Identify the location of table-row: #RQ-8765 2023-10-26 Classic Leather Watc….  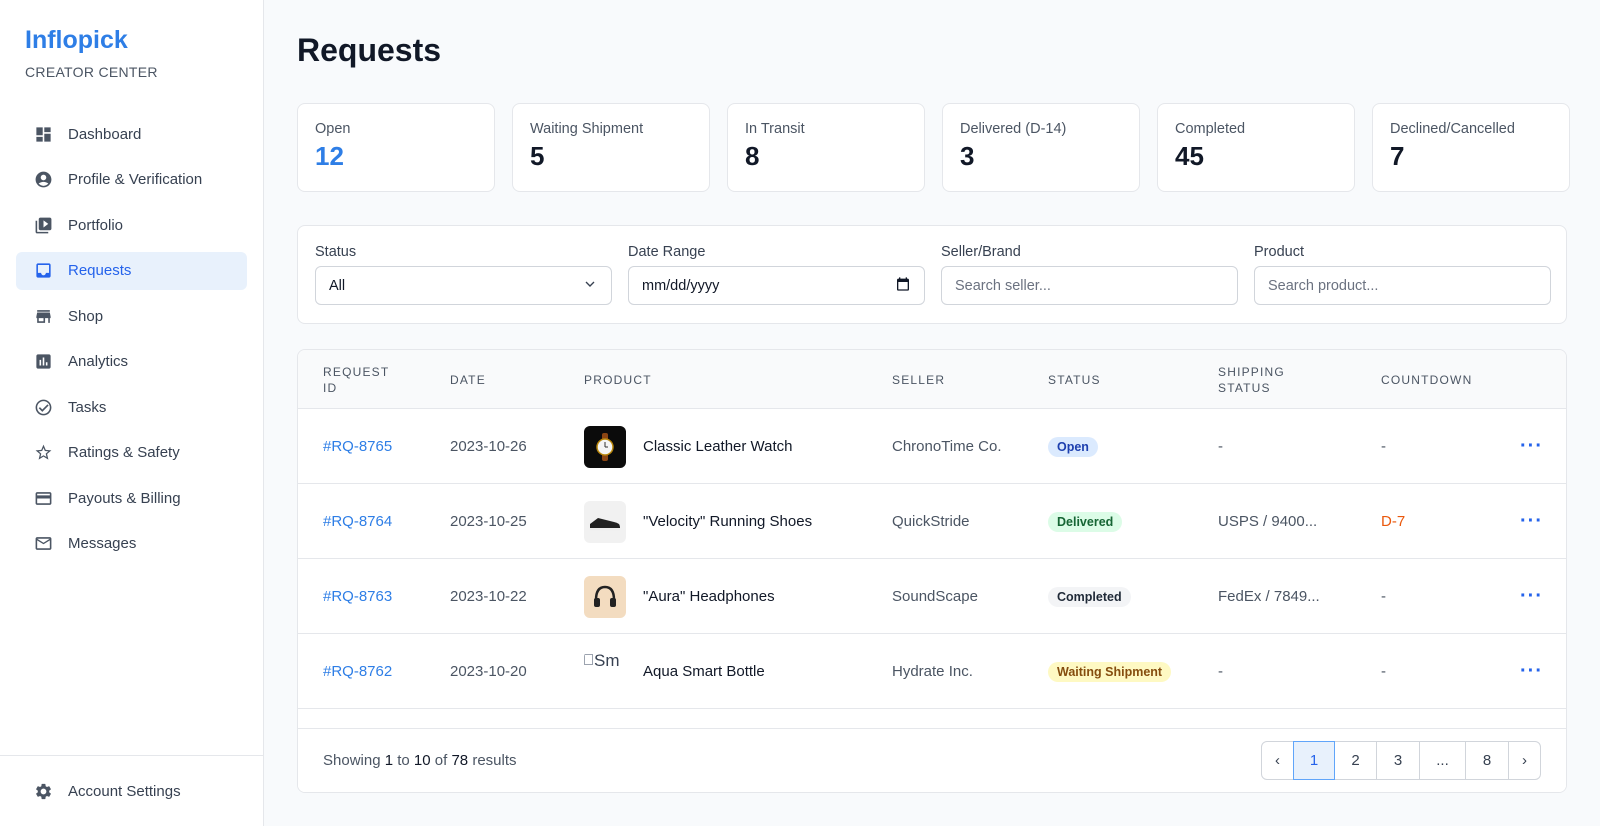
(932, 446).